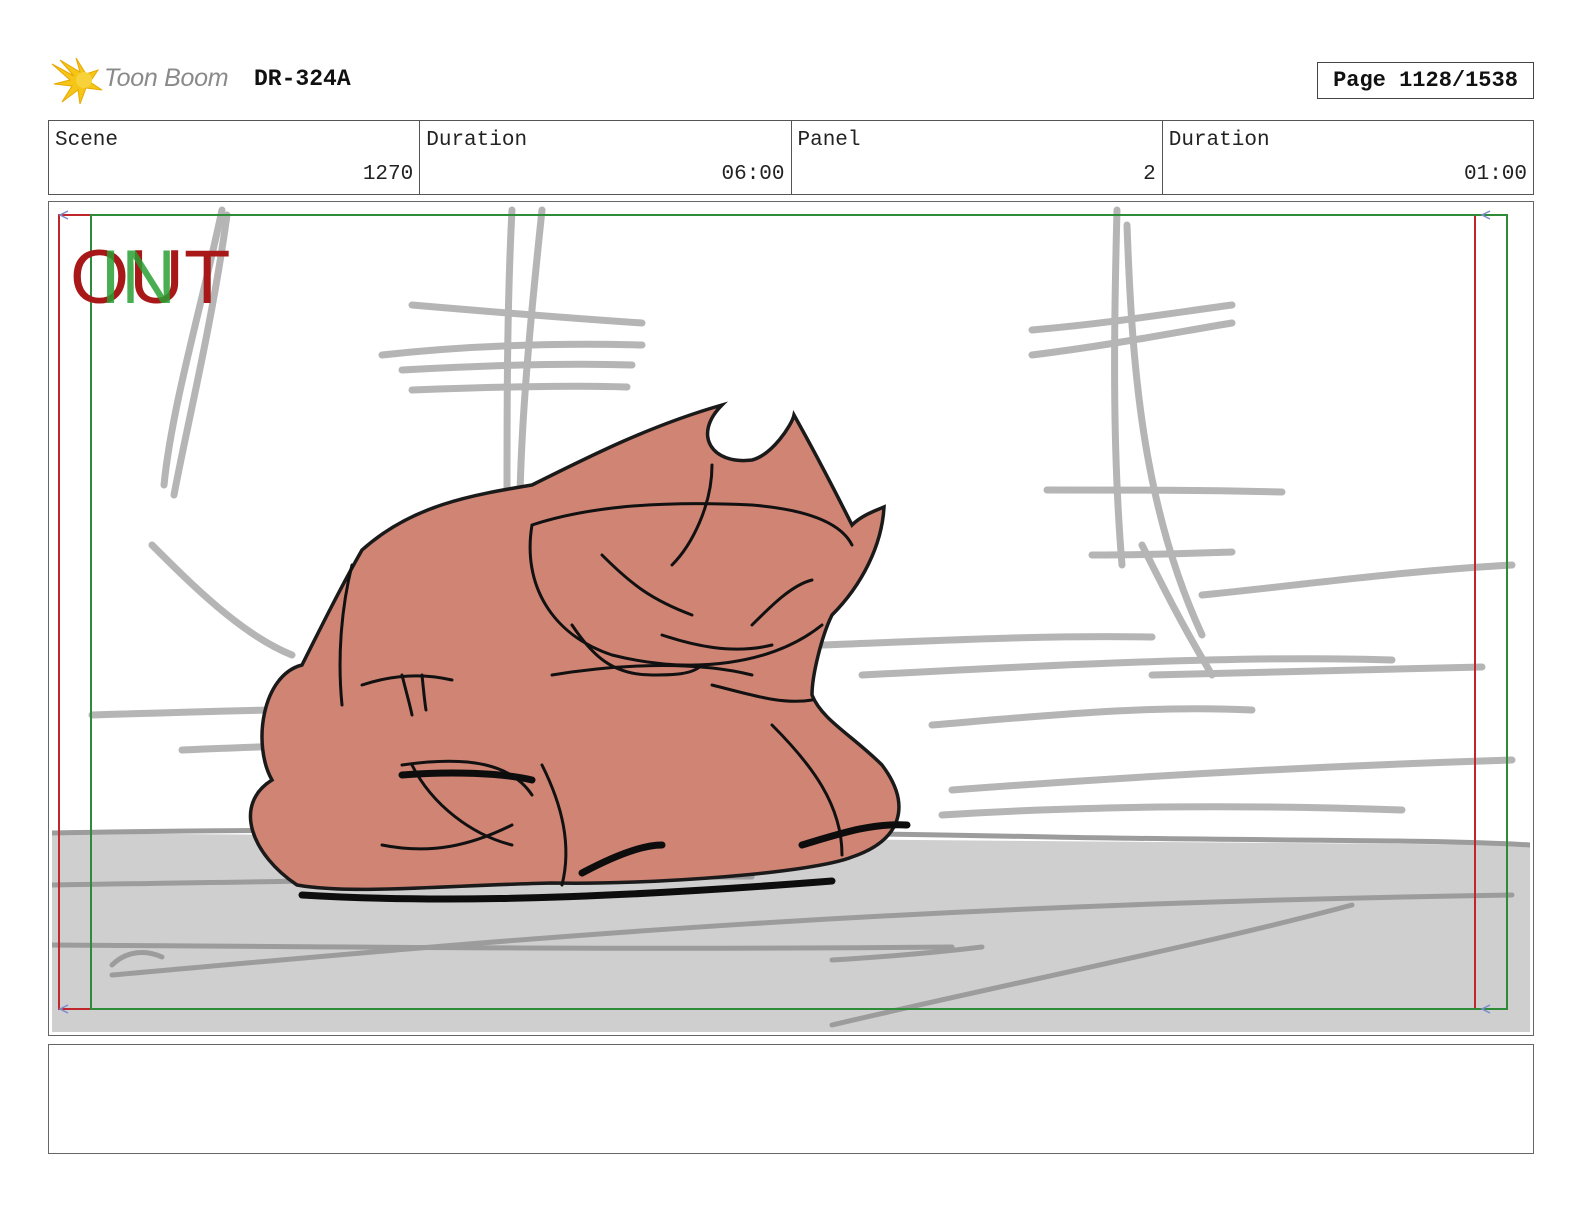 This screenshot has width=1584, height=1224. I want to click on scene-cell: Scene 1270, so click(235, 157).